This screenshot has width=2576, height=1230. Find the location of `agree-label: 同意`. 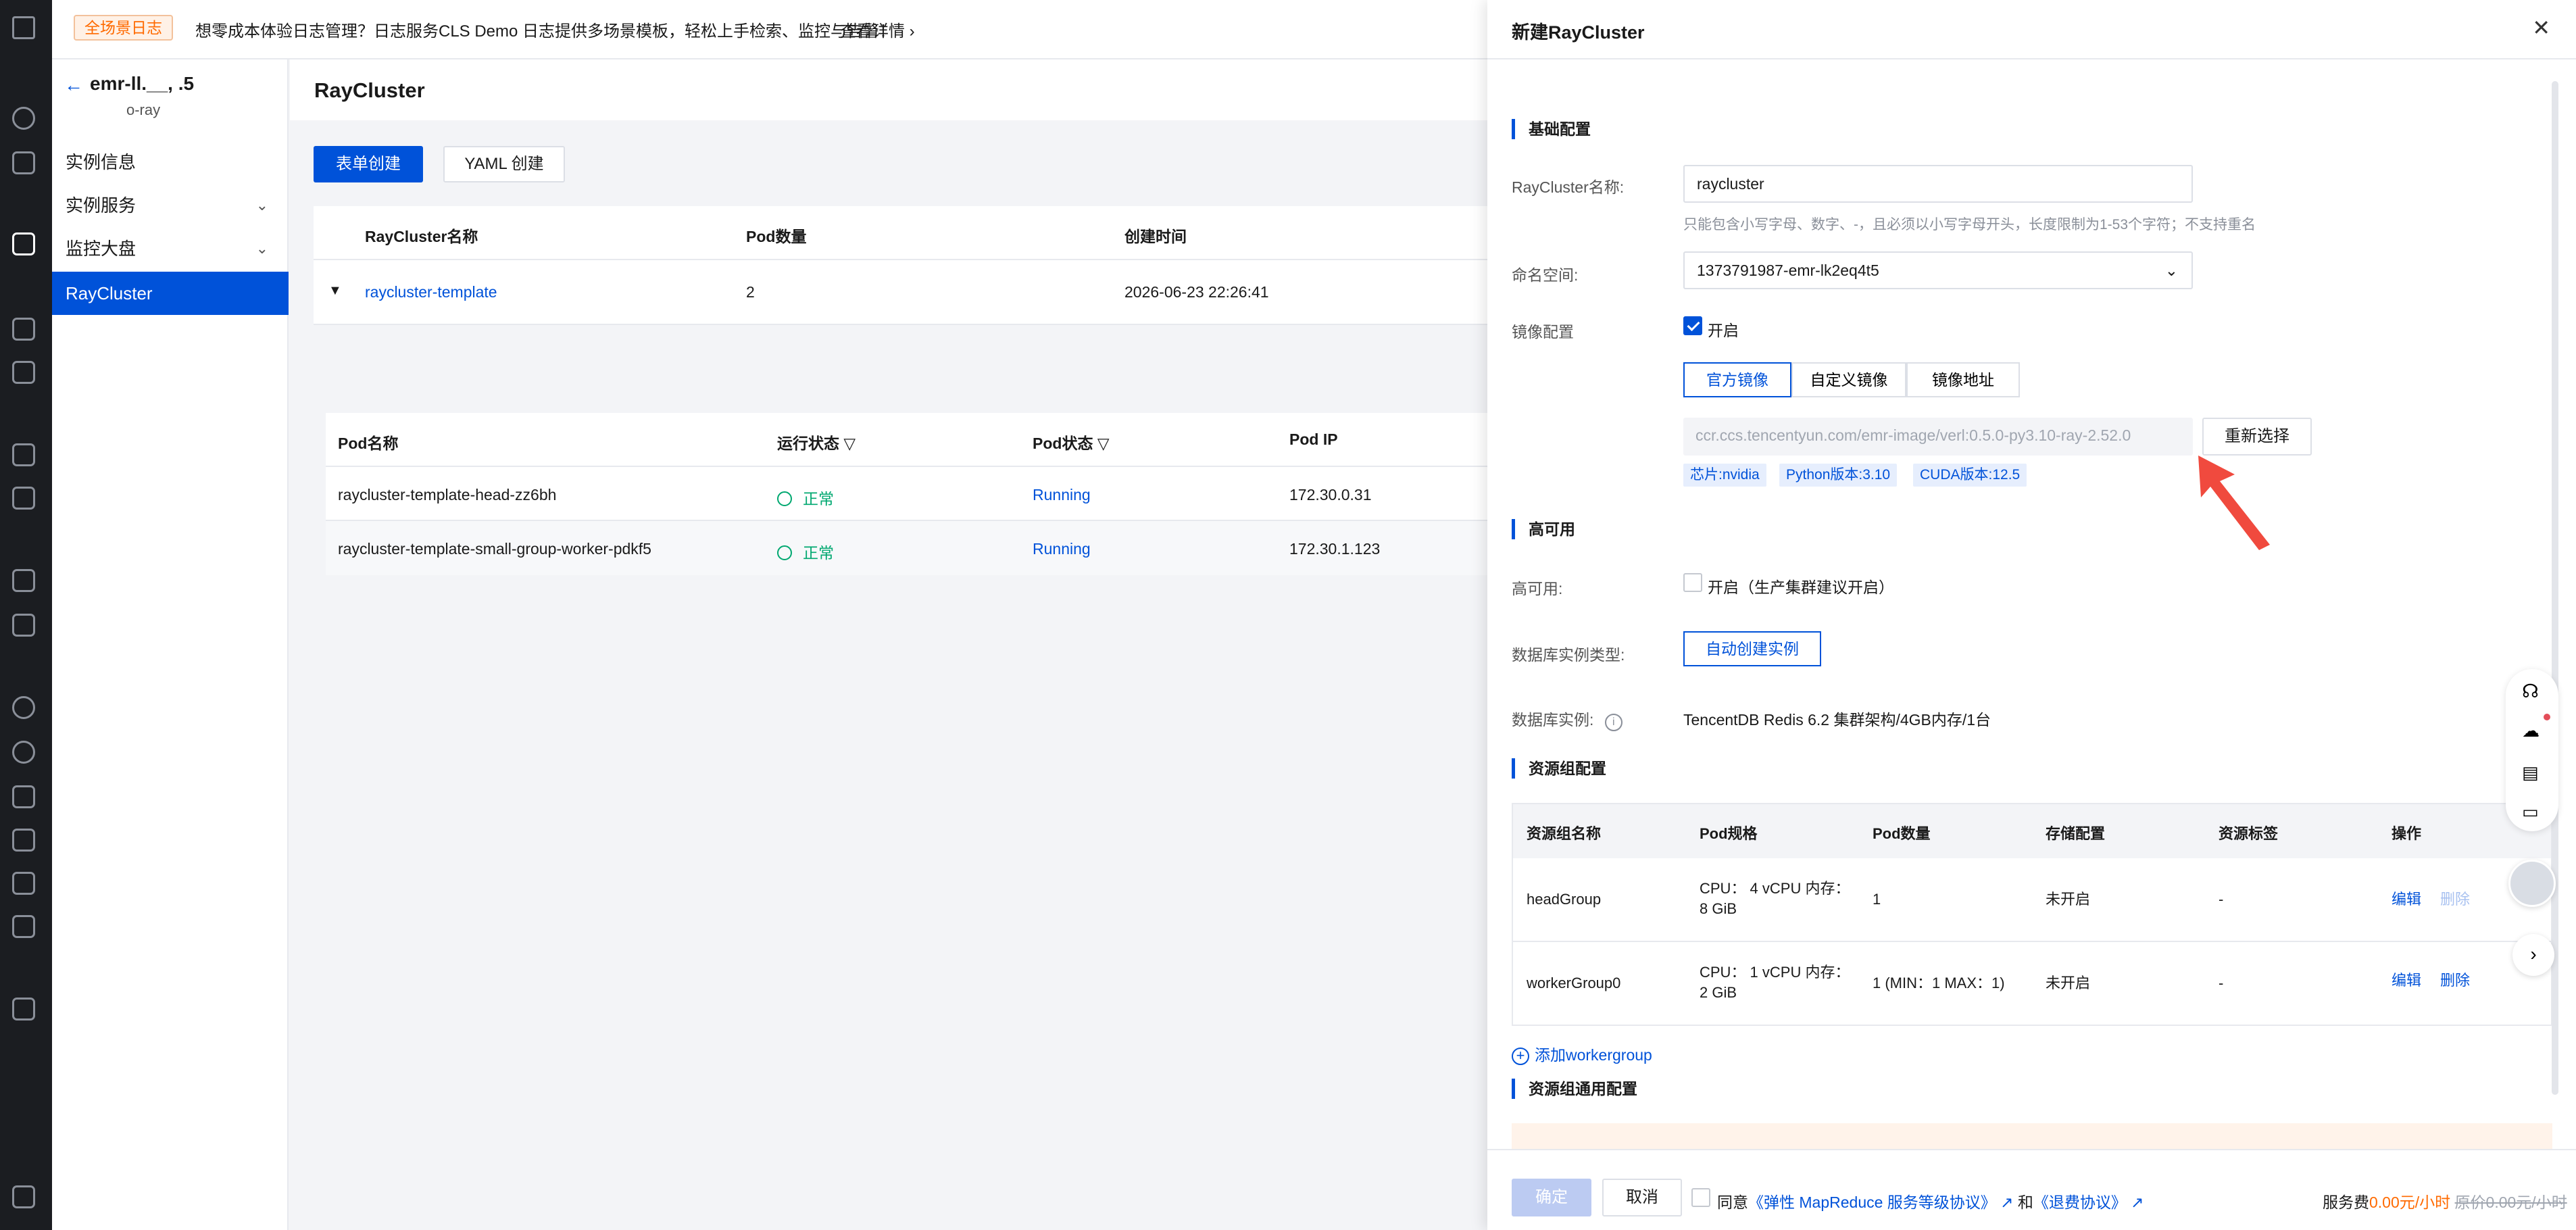

agree-label: 同意 is located at coordinates (1732, 1203).